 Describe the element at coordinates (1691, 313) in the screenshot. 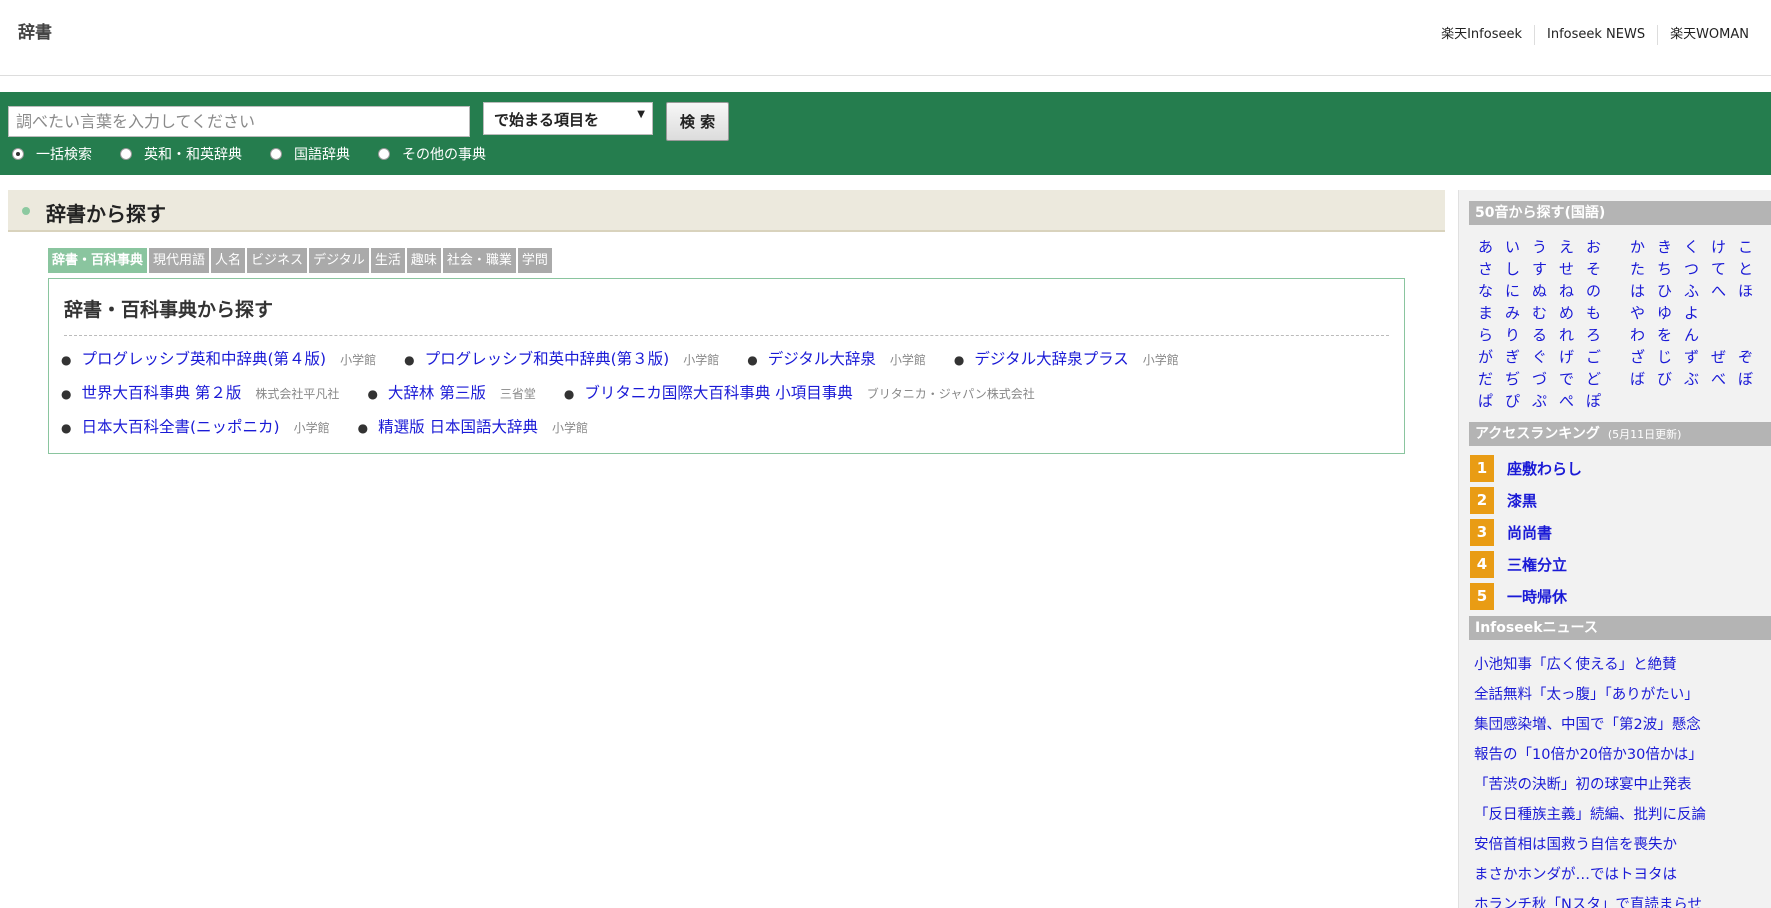

I see `kana-link: よ` at that location.